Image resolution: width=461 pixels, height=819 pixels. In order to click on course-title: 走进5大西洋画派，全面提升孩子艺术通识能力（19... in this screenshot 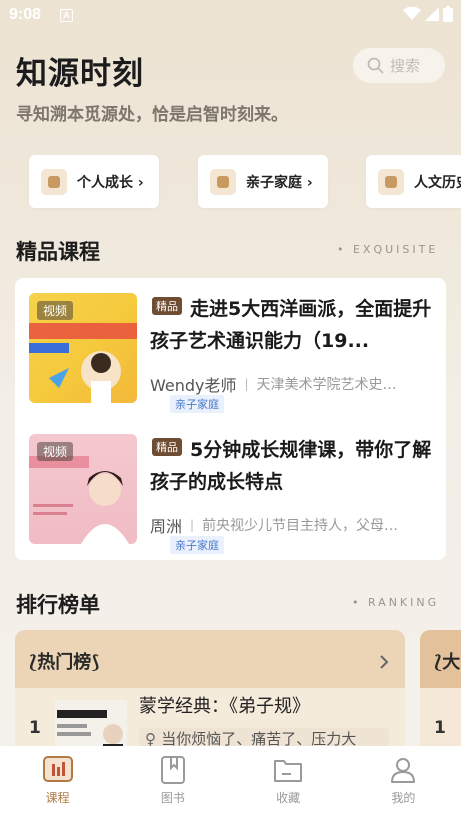, I will do `click(291, 325)`.